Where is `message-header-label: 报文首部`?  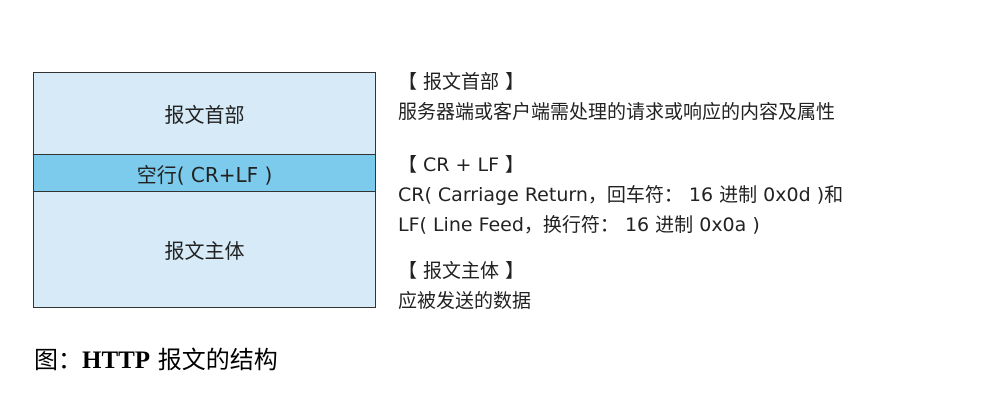 message-header-label: 报文首部 is located at coordinates (204, 115).